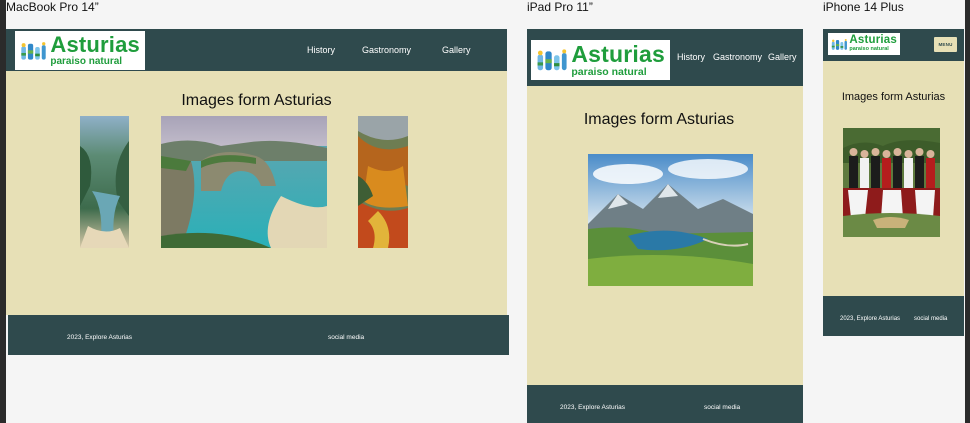 The width and height of the screenshot is (970, 423). Describe the element at coordinates (383, 182) in the screenshot. I see `autumn-forest-photo` at that location.